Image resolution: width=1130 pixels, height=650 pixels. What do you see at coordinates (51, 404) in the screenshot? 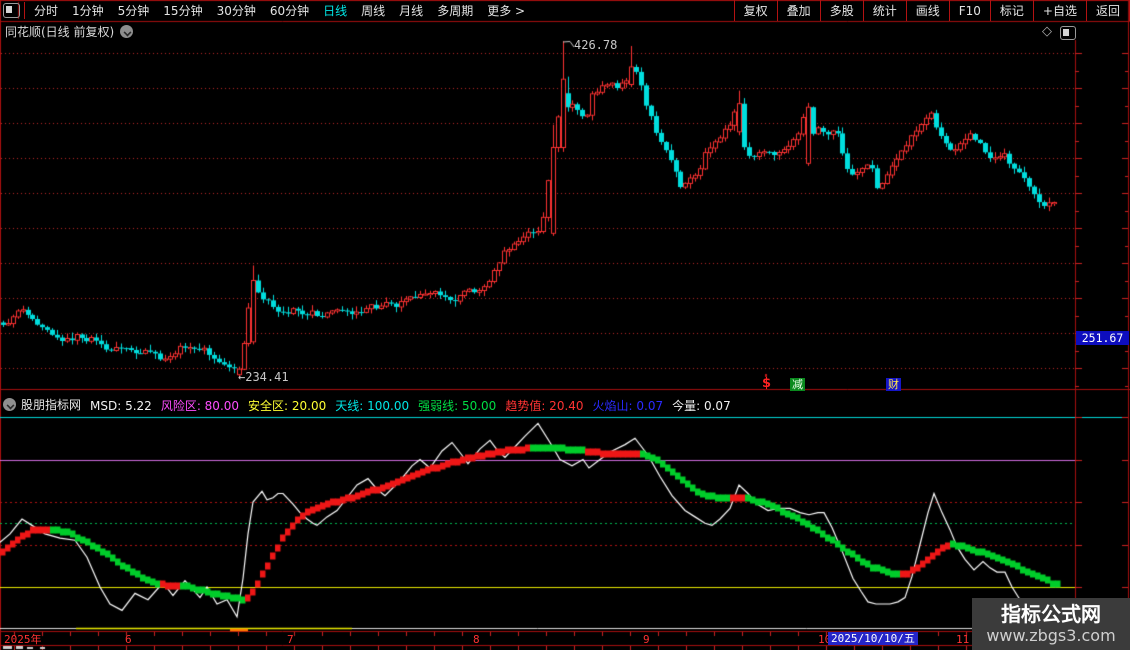
I see `indicator-name: 股朋指标网` at bounding box center [51, 404].